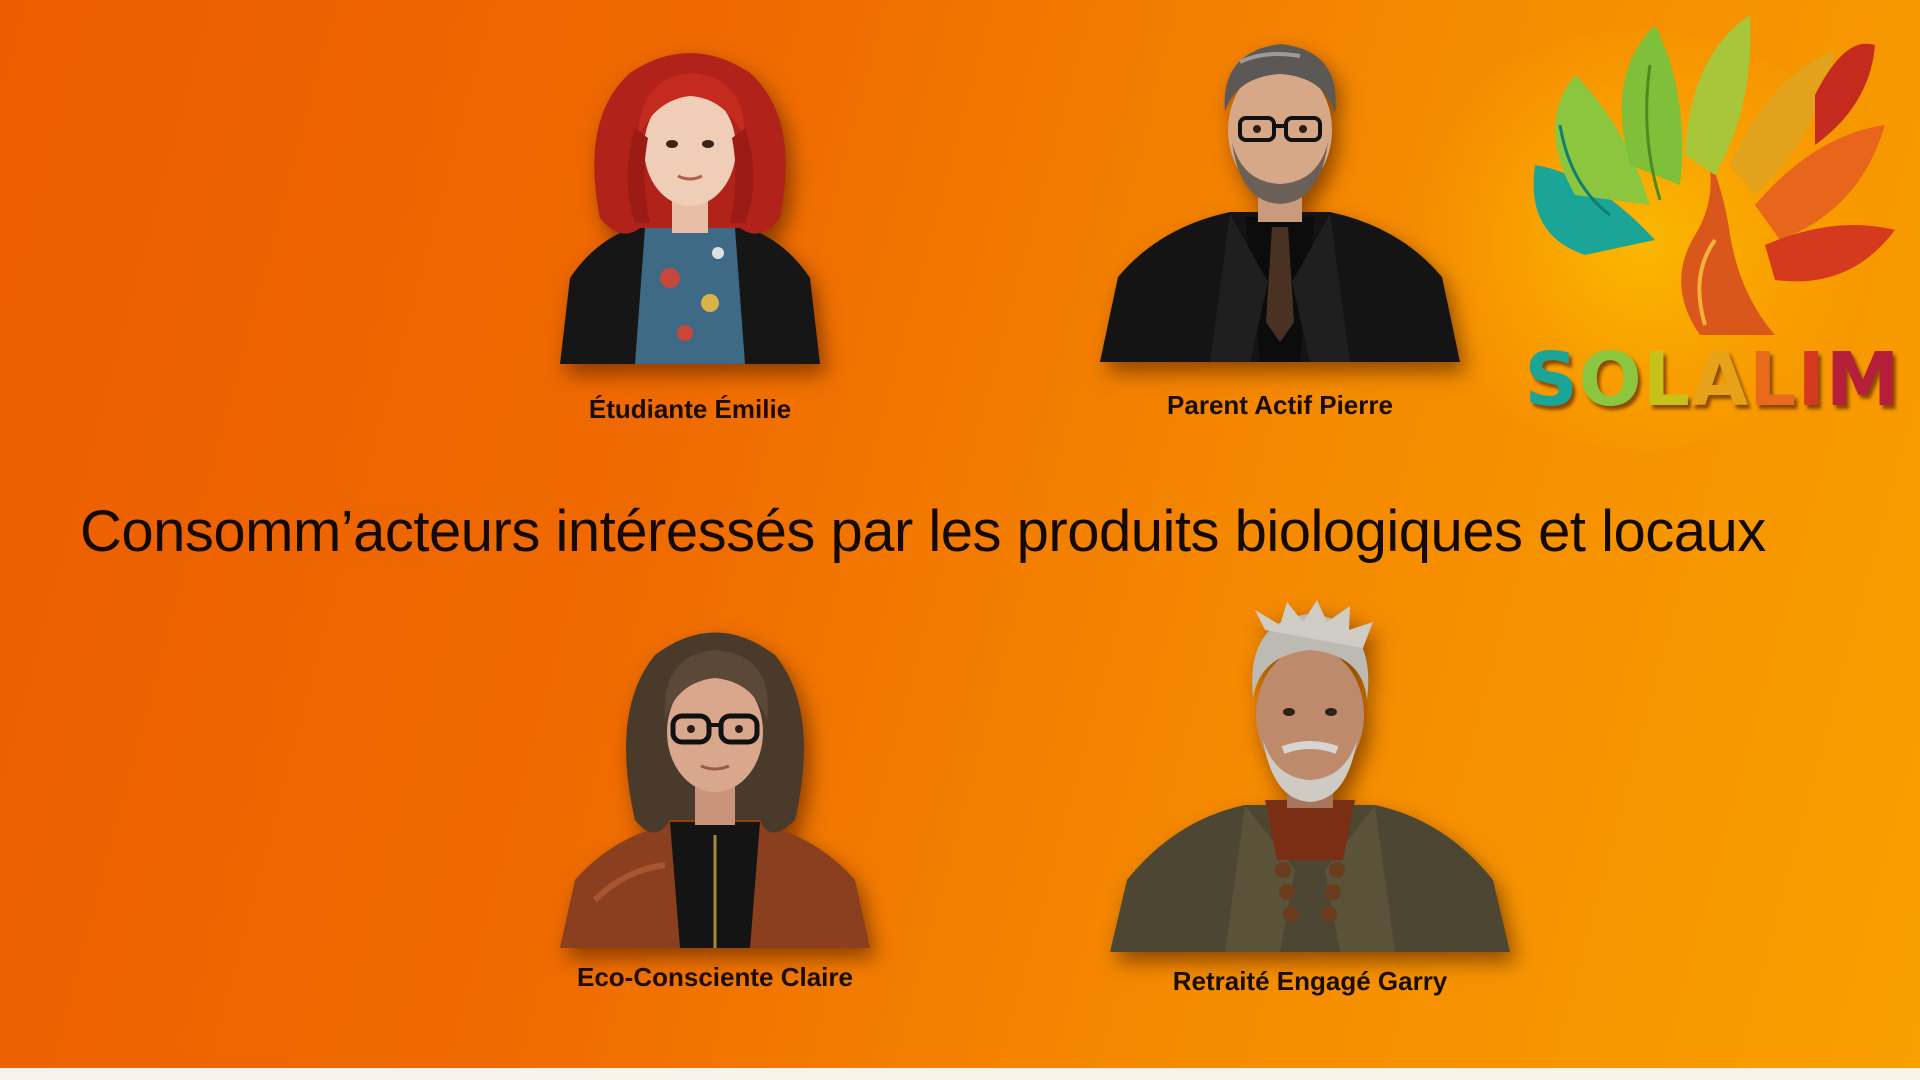 The height and width of the screenshot is (1080, 1920). I want to click on bottom-strip, so click(960, 1074).